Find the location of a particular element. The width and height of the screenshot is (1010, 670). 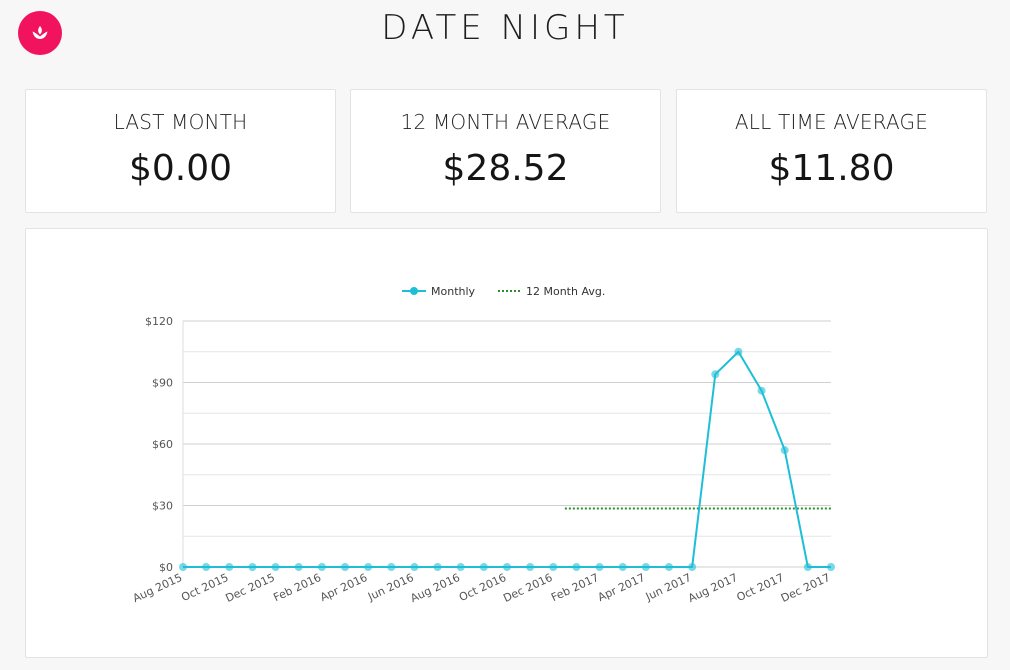

stat-card-all-time-average: ALL TIME AVERAGE $11.80 is located at coordinates (831, 151).